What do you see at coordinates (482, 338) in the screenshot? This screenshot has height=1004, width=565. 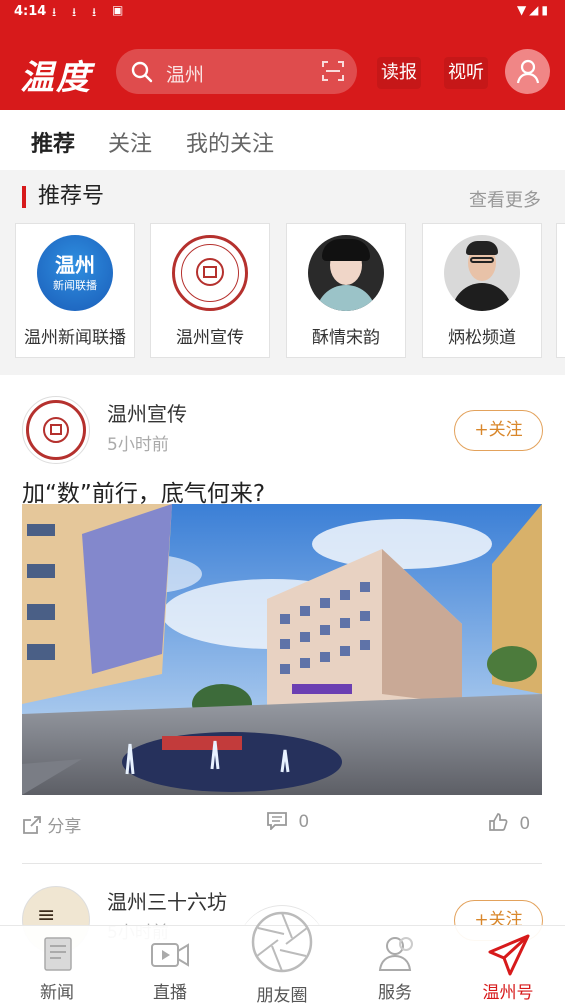 I see `account-name: 炳松频道` at bounding box center [482, 338].